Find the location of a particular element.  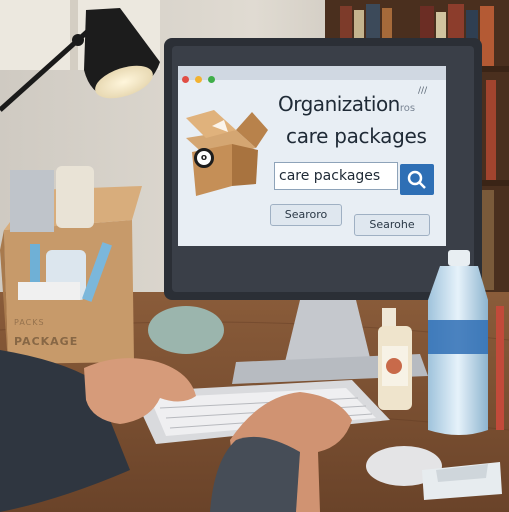

search-button-secondary: Searoro is located at coordinates (306, 215).